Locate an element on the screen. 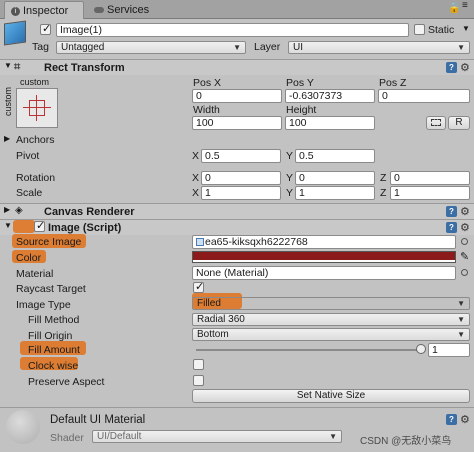  tab-services: Services is located at coordinates (121, 10).